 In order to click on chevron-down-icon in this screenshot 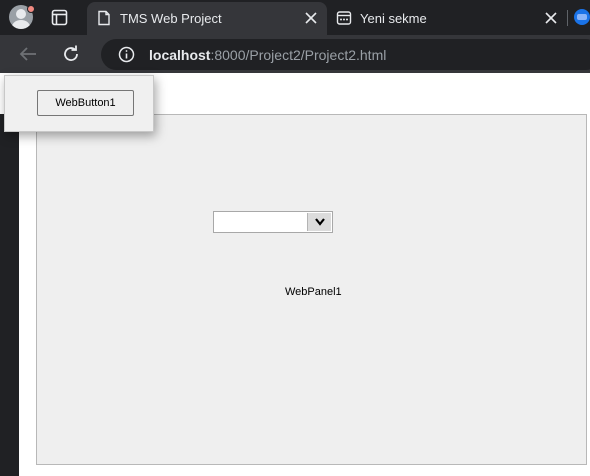, I will do `click(320, 222)`.